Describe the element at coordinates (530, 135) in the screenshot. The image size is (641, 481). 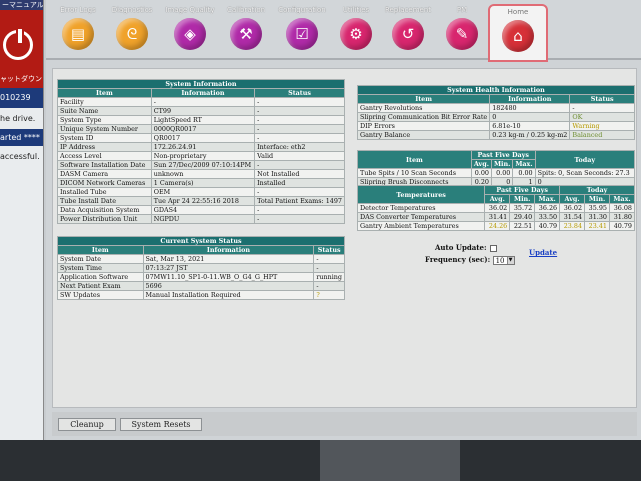
I see `table-cell: 0.23 kg-m / 0.25 kg-m2` at that location.